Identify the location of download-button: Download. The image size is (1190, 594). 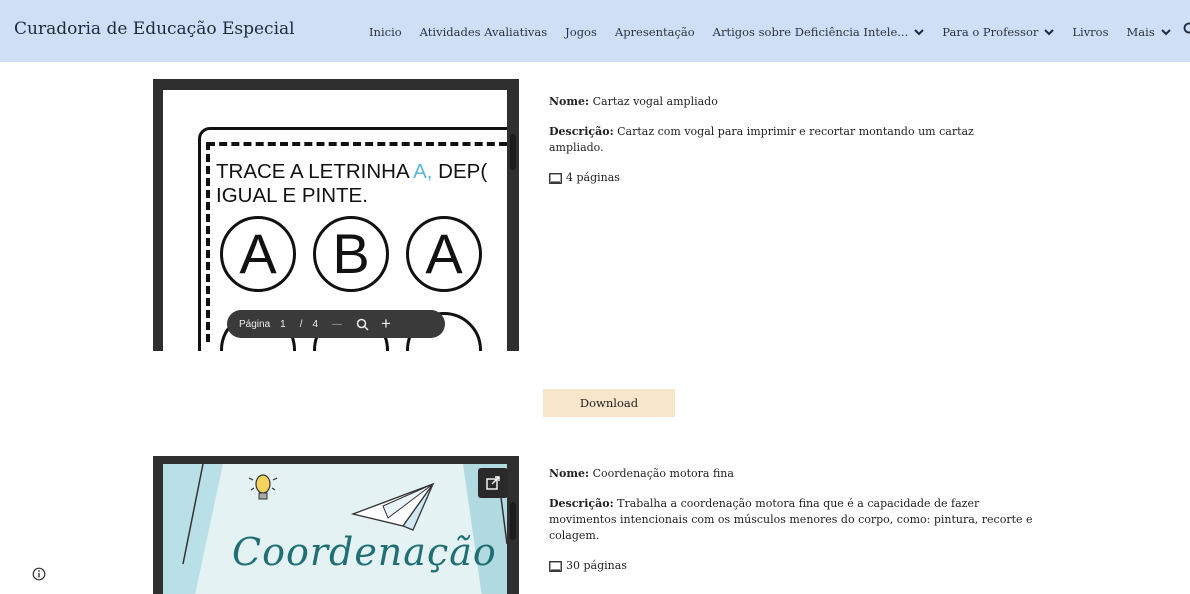
(609, 403).